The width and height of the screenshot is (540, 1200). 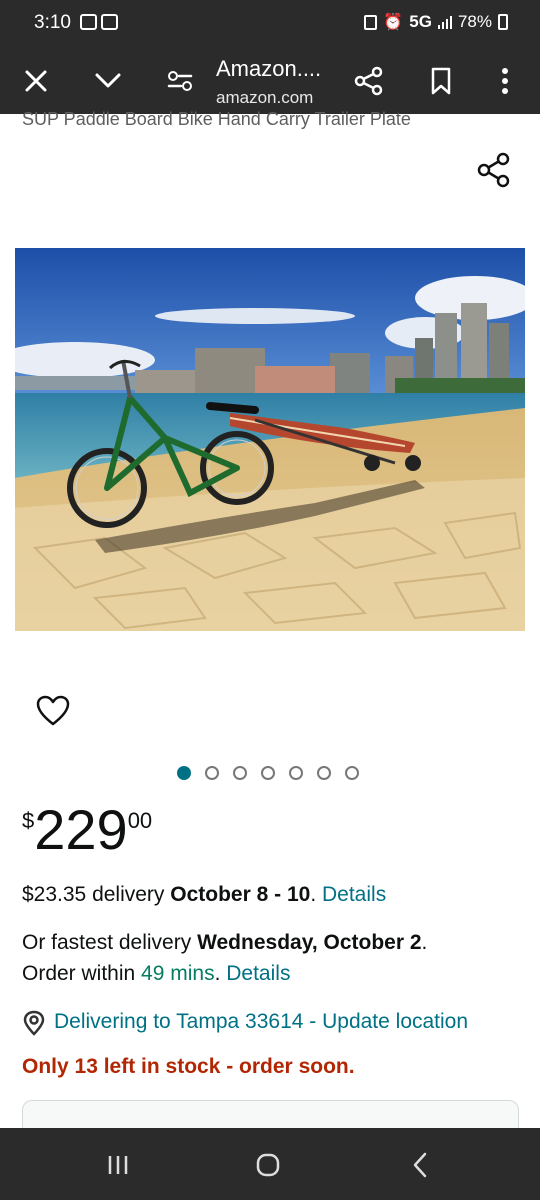 I want to click on battery-level: 78%, so click(x=474, y=21).